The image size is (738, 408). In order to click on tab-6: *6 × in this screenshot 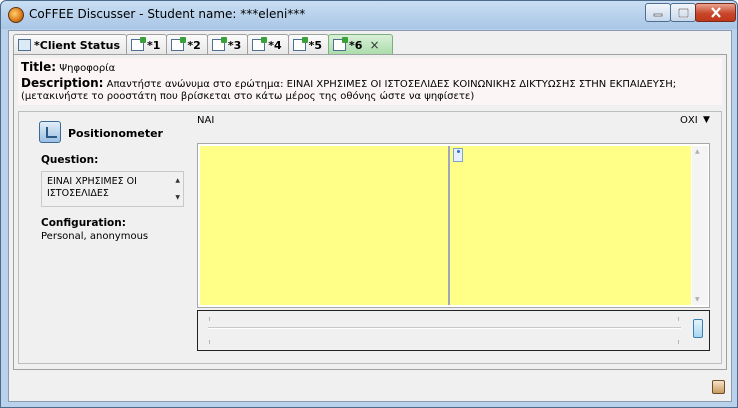, I will do `click(360, 44)`.